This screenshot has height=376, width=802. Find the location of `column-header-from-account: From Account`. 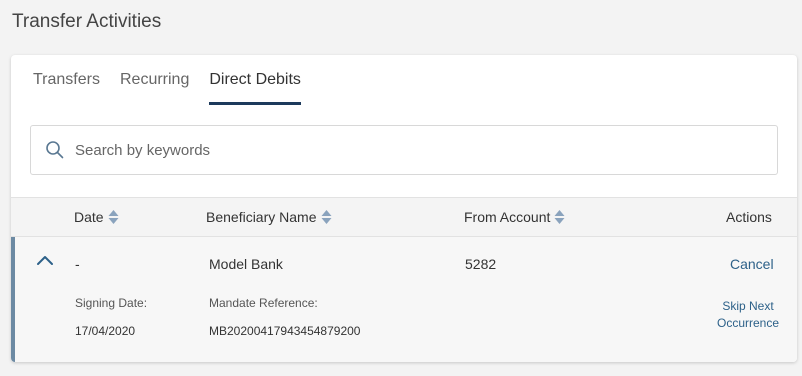

column-header-from-account: From Account is located at coordinates (514, 217).